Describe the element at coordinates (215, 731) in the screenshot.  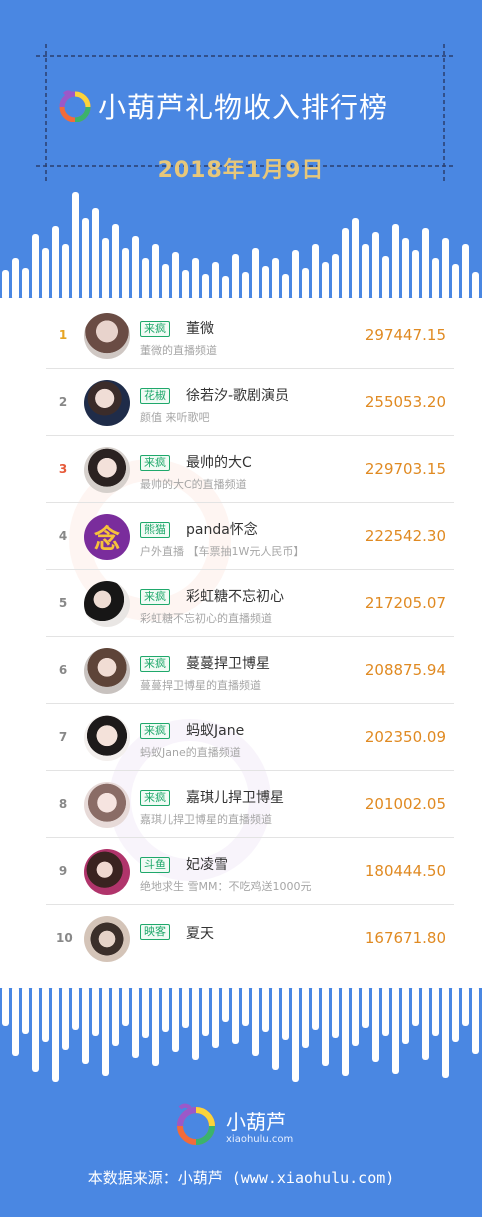
I see `streamer-name: 蚂蚁Jane` at that location.